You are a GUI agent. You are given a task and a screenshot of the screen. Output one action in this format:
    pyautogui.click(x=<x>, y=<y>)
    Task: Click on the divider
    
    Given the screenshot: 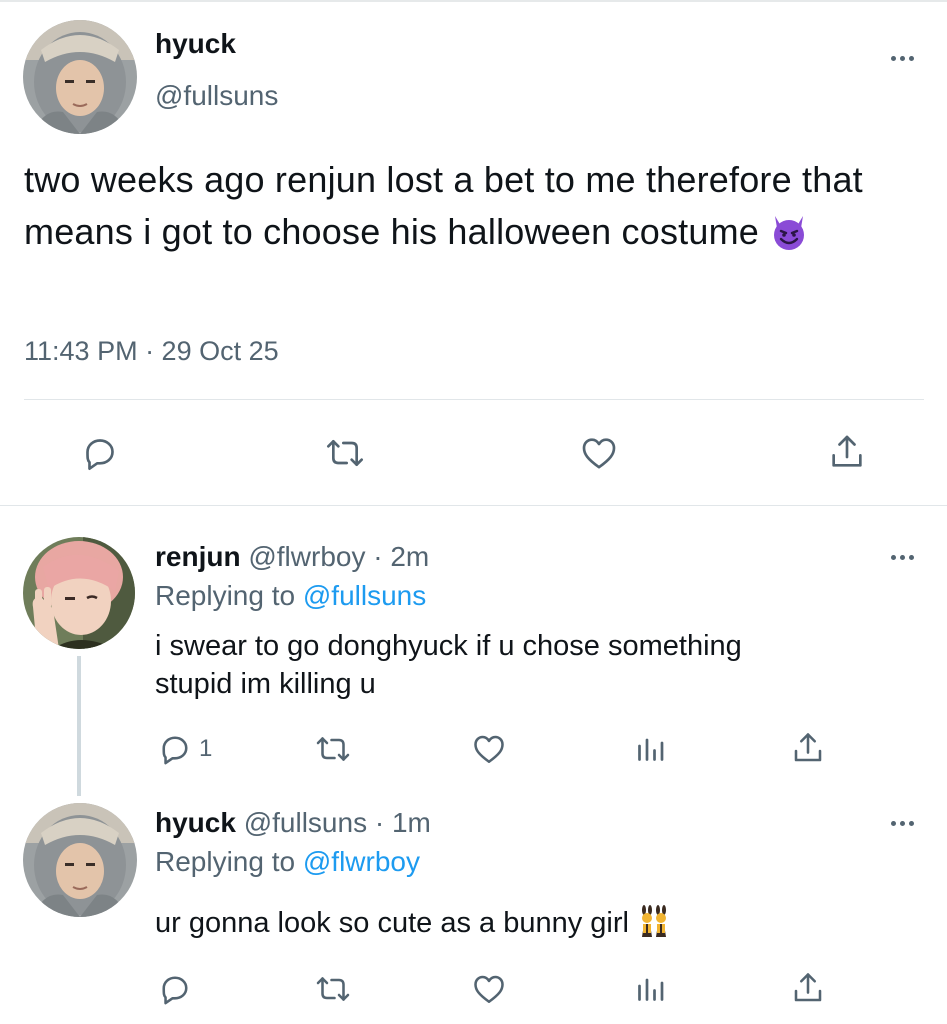 What is the action you would take?
    pyautogui.click(x=474, y=399)
    